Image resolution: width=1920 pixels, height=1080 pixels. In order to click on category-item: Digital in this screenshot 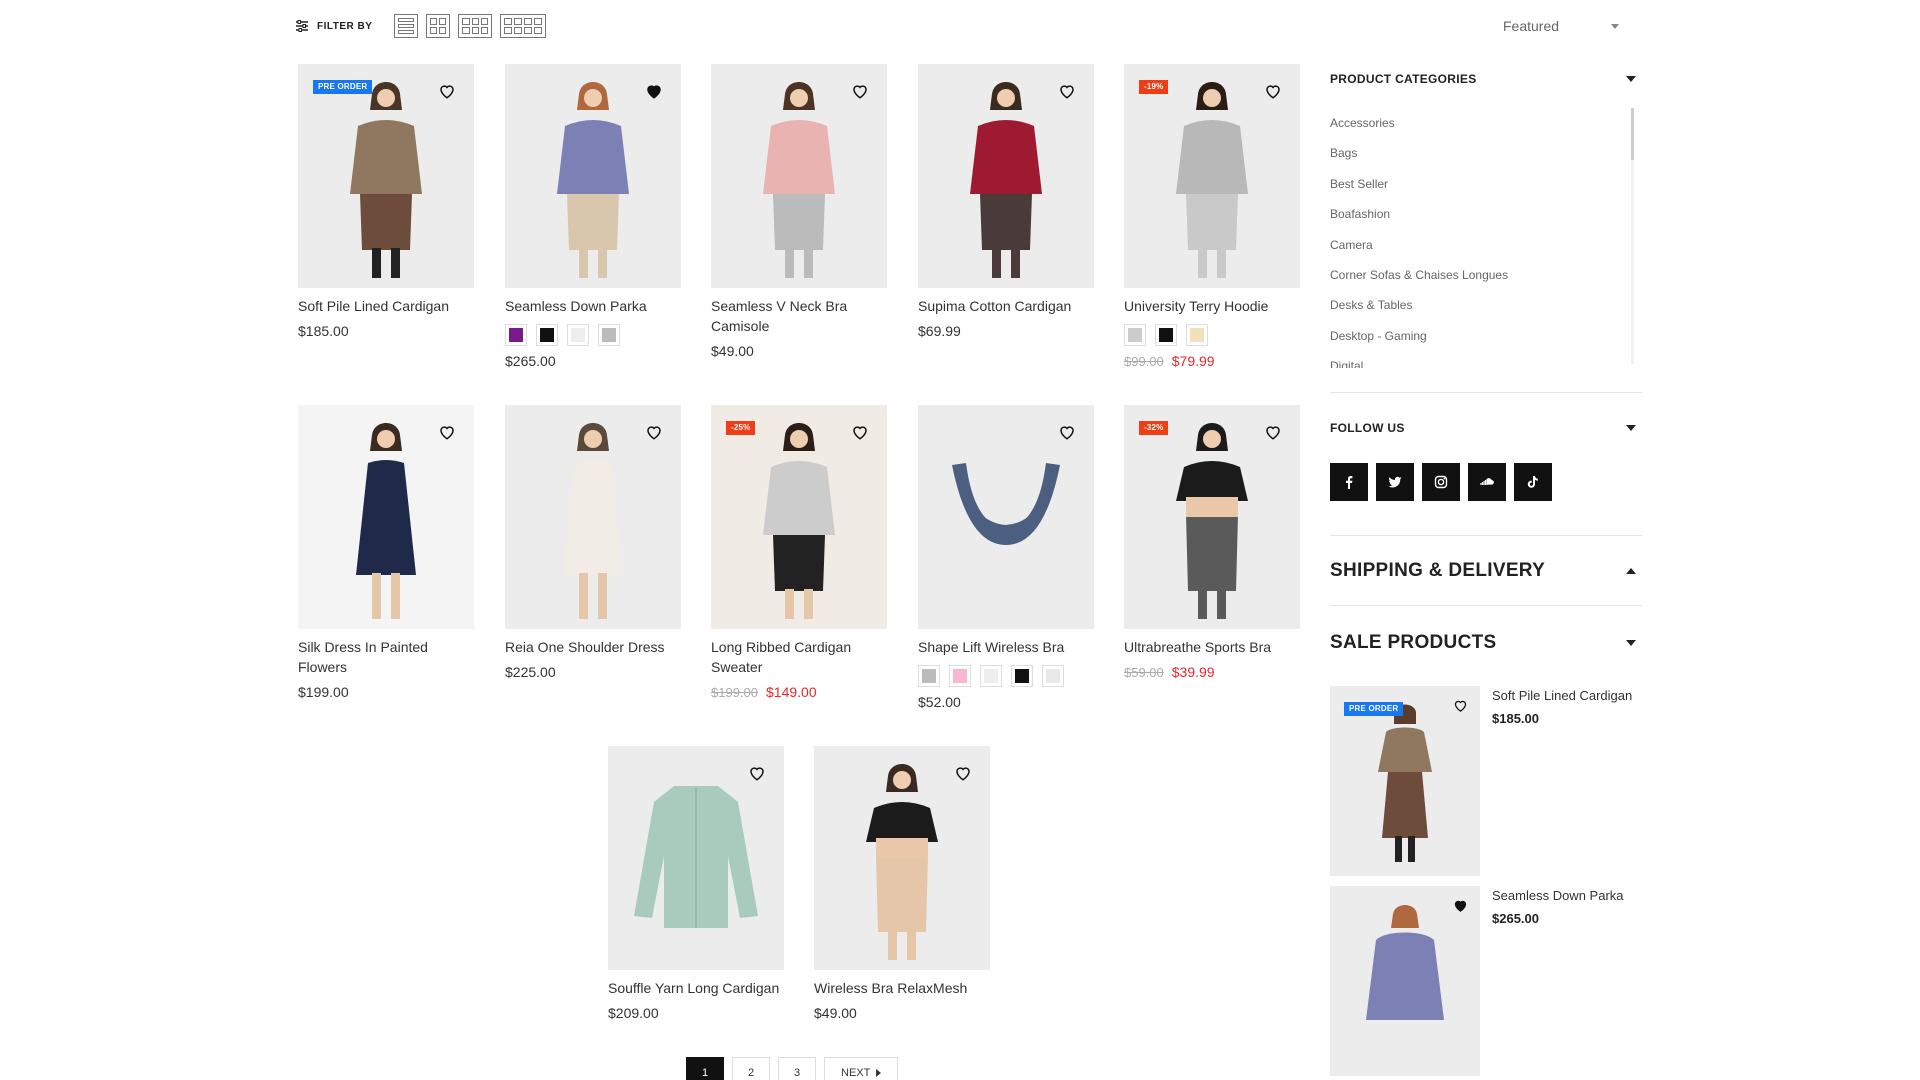, I will do `click(1486, 359)`.